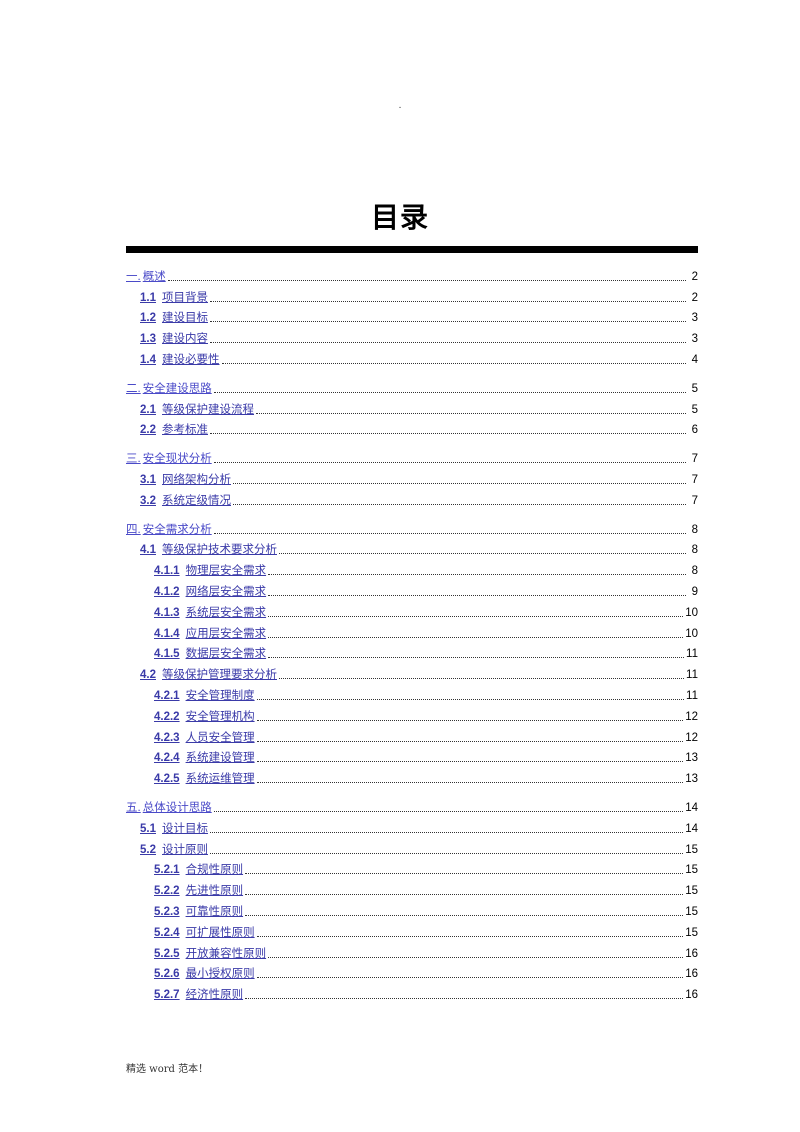 This screenshot has width=800, height=1132. I want to click on toc-label: 系统层安全需求, so click(226, 611).